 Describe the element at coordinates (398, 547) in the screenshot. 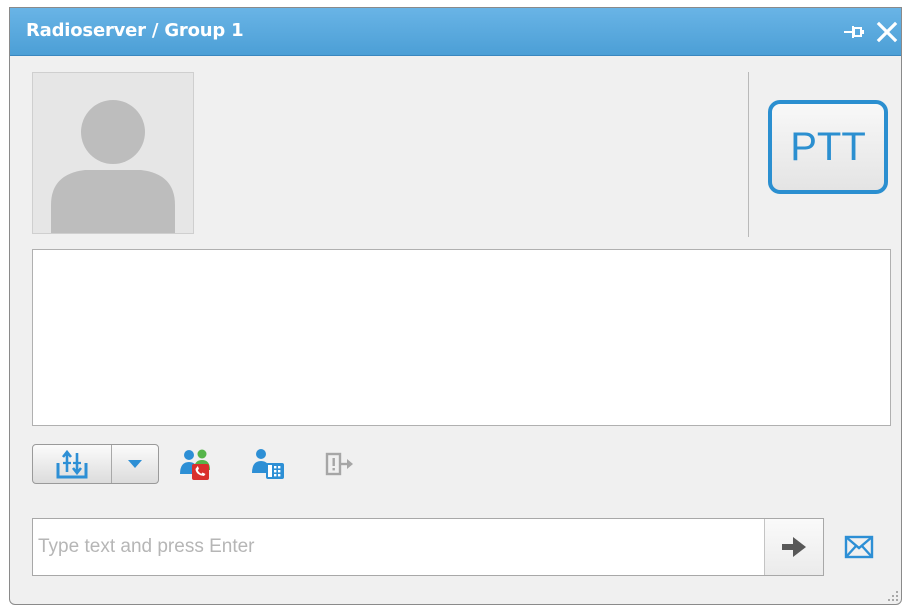

I see `message-input` at that location.